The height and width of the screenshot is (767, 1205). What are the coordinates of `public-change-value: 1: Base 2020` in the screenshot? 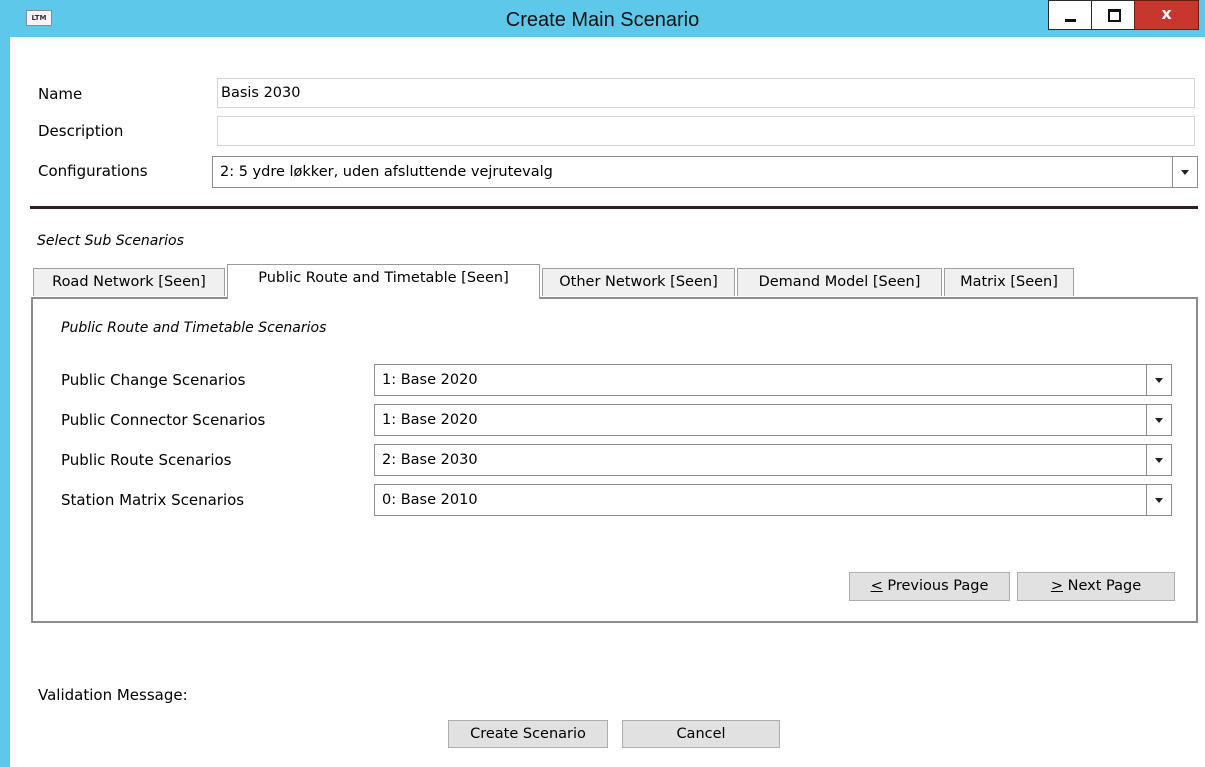 It's located at (430, 380).